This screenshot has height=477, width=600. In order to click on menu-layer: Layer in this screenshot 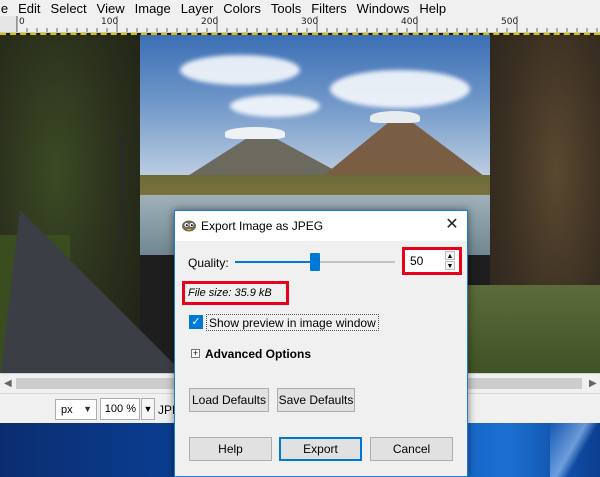, I will do `click(197, 8)`.